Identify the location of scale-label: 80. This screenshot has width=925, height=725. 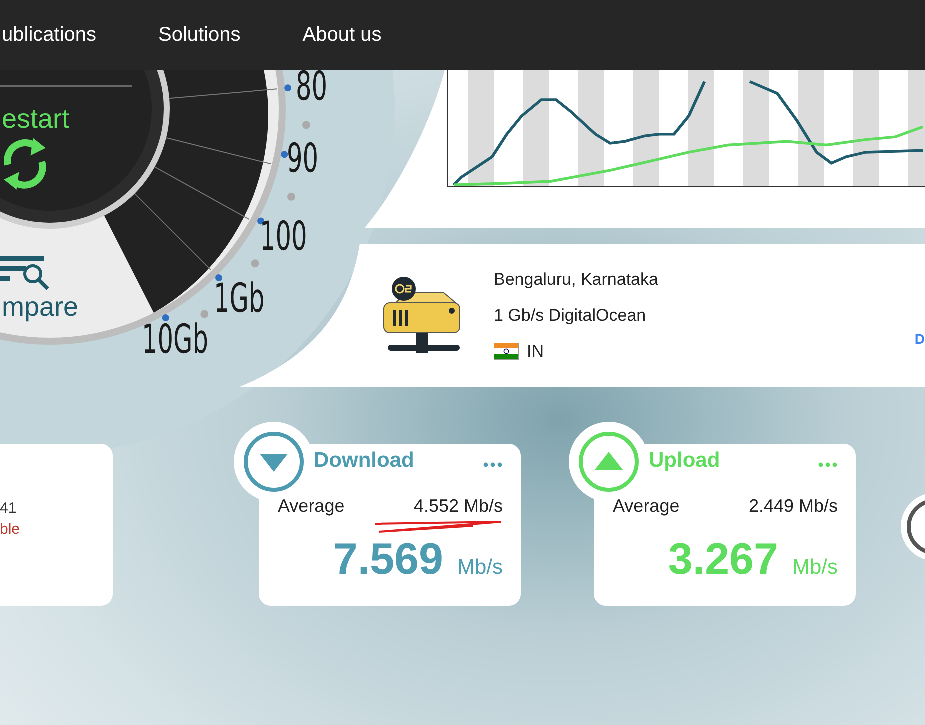
(312, 87).